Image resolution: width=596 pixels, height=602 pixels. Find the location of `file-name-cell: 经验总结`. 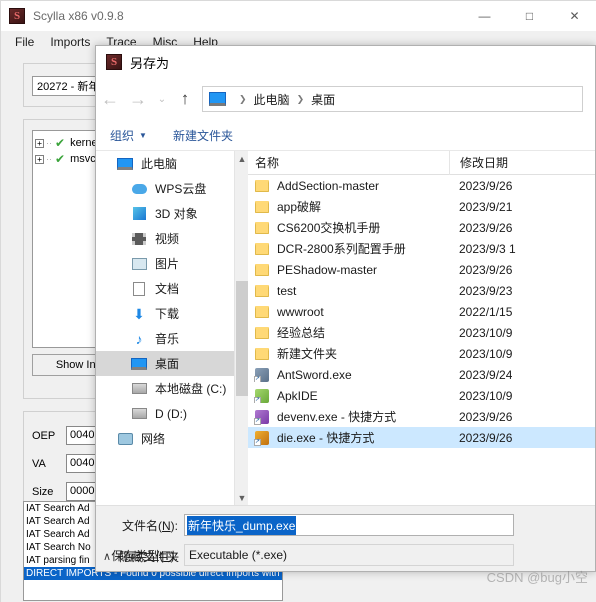

file-name-cell: 经验总结 is located at coordinates (348, 332).